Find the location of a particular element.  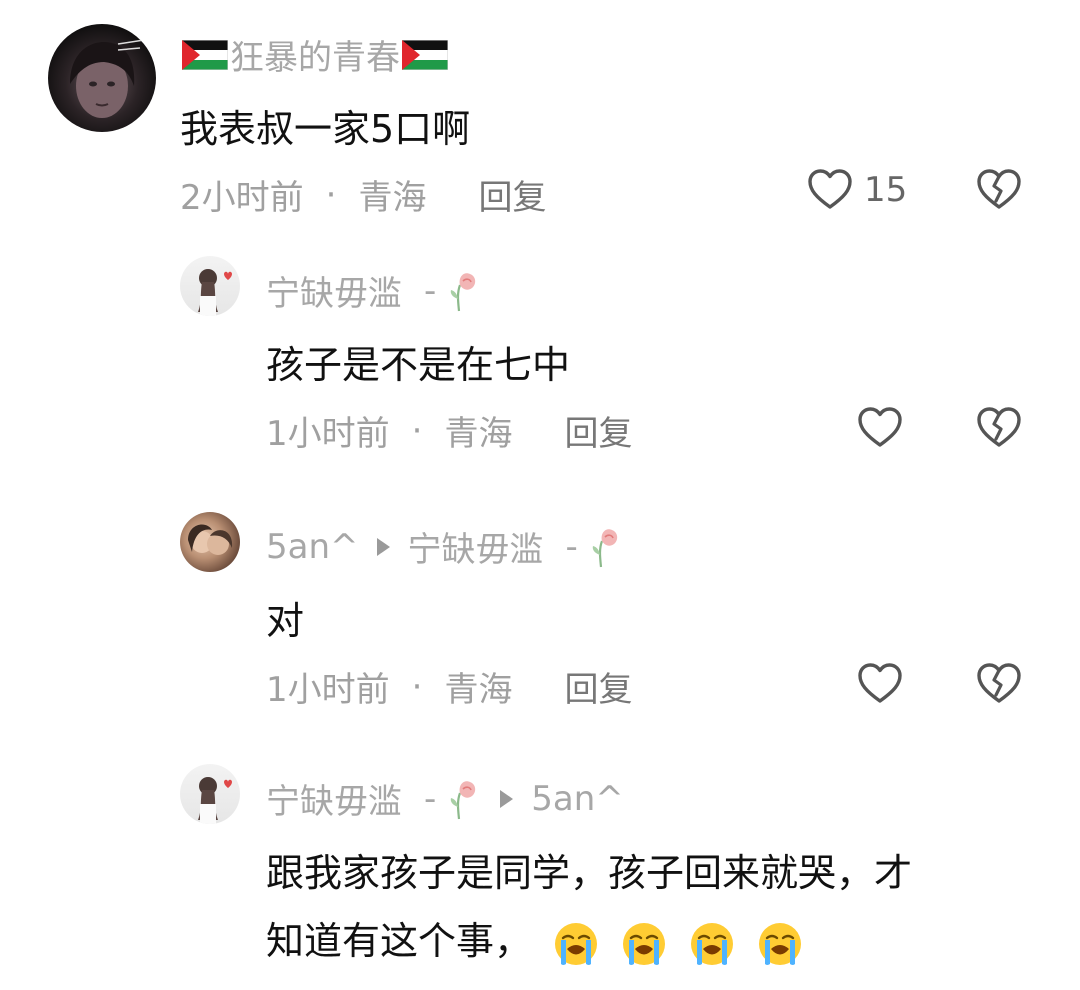

comment-meta: 2小时前 · 青海 回复 is located at coordinates (363, 194).